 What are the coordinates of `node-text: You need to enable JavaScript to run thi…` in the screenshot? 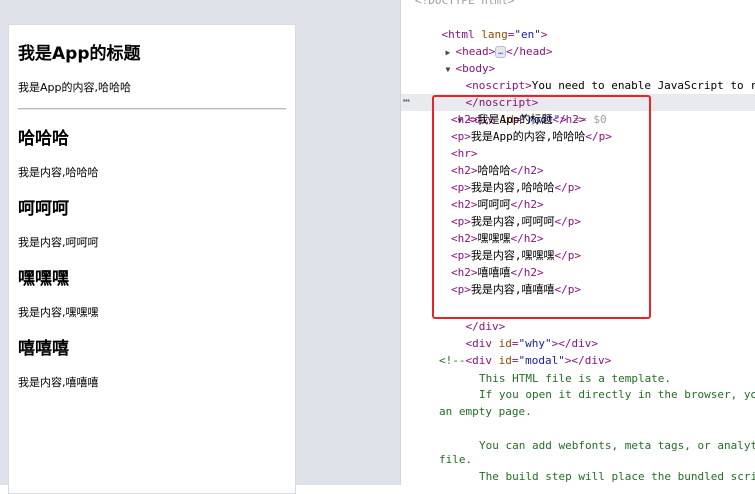 It's located at (643, 85).